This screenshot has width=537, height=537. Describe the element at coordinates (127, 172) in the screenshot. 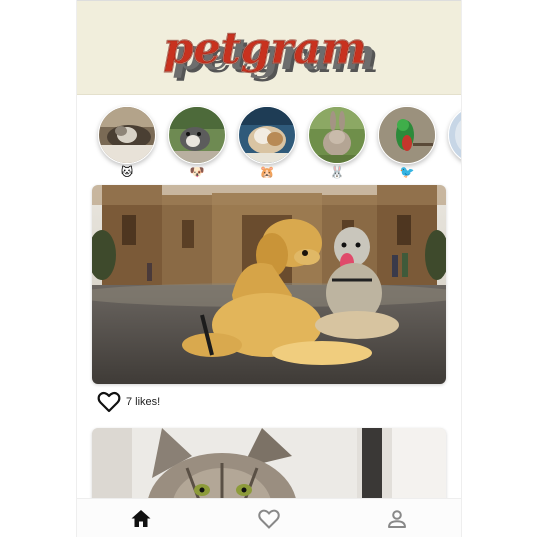

I see `story-emoji: 🐱` at that location.